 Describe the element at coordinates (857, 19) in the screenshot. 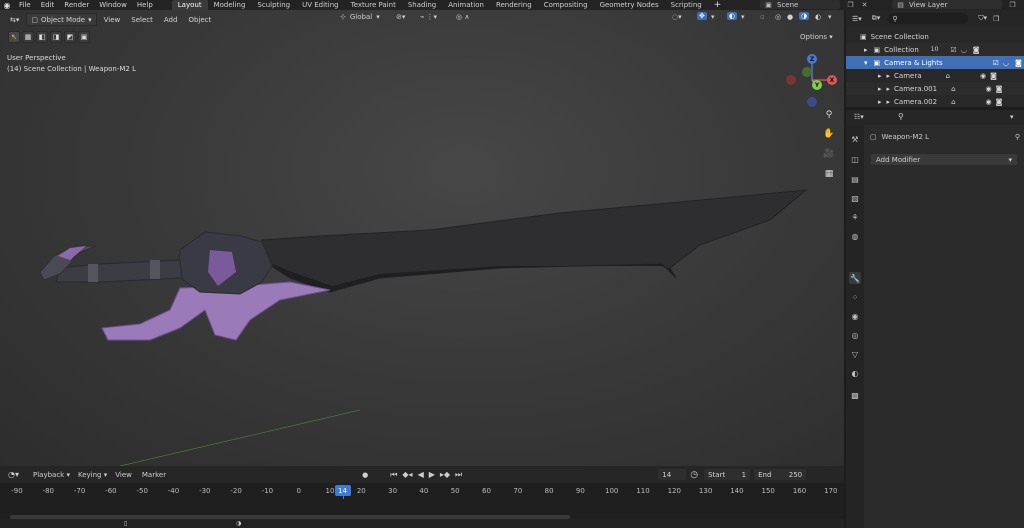

I see `outliner-editor-type-icon: ☰▾` at that location.